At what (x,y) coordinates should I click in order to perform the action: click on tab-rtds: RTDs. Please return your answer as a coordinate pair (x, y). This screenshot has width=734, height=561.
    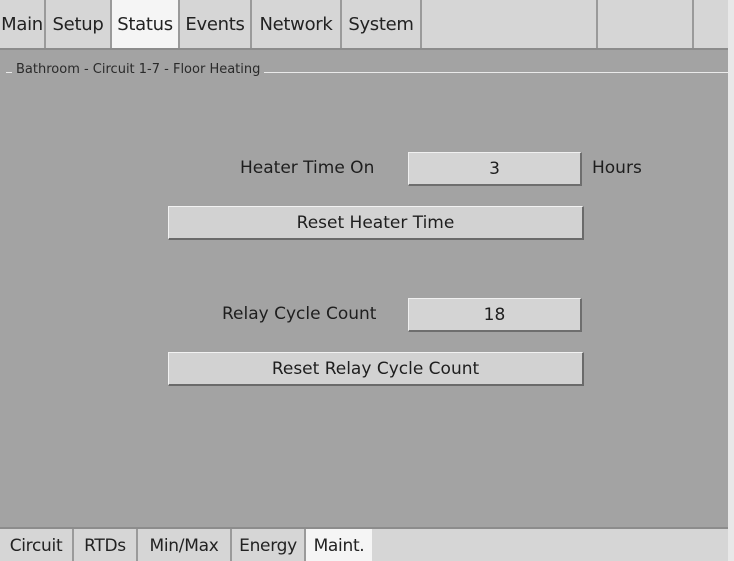
    Looking at the image, I should click on (106, 545).